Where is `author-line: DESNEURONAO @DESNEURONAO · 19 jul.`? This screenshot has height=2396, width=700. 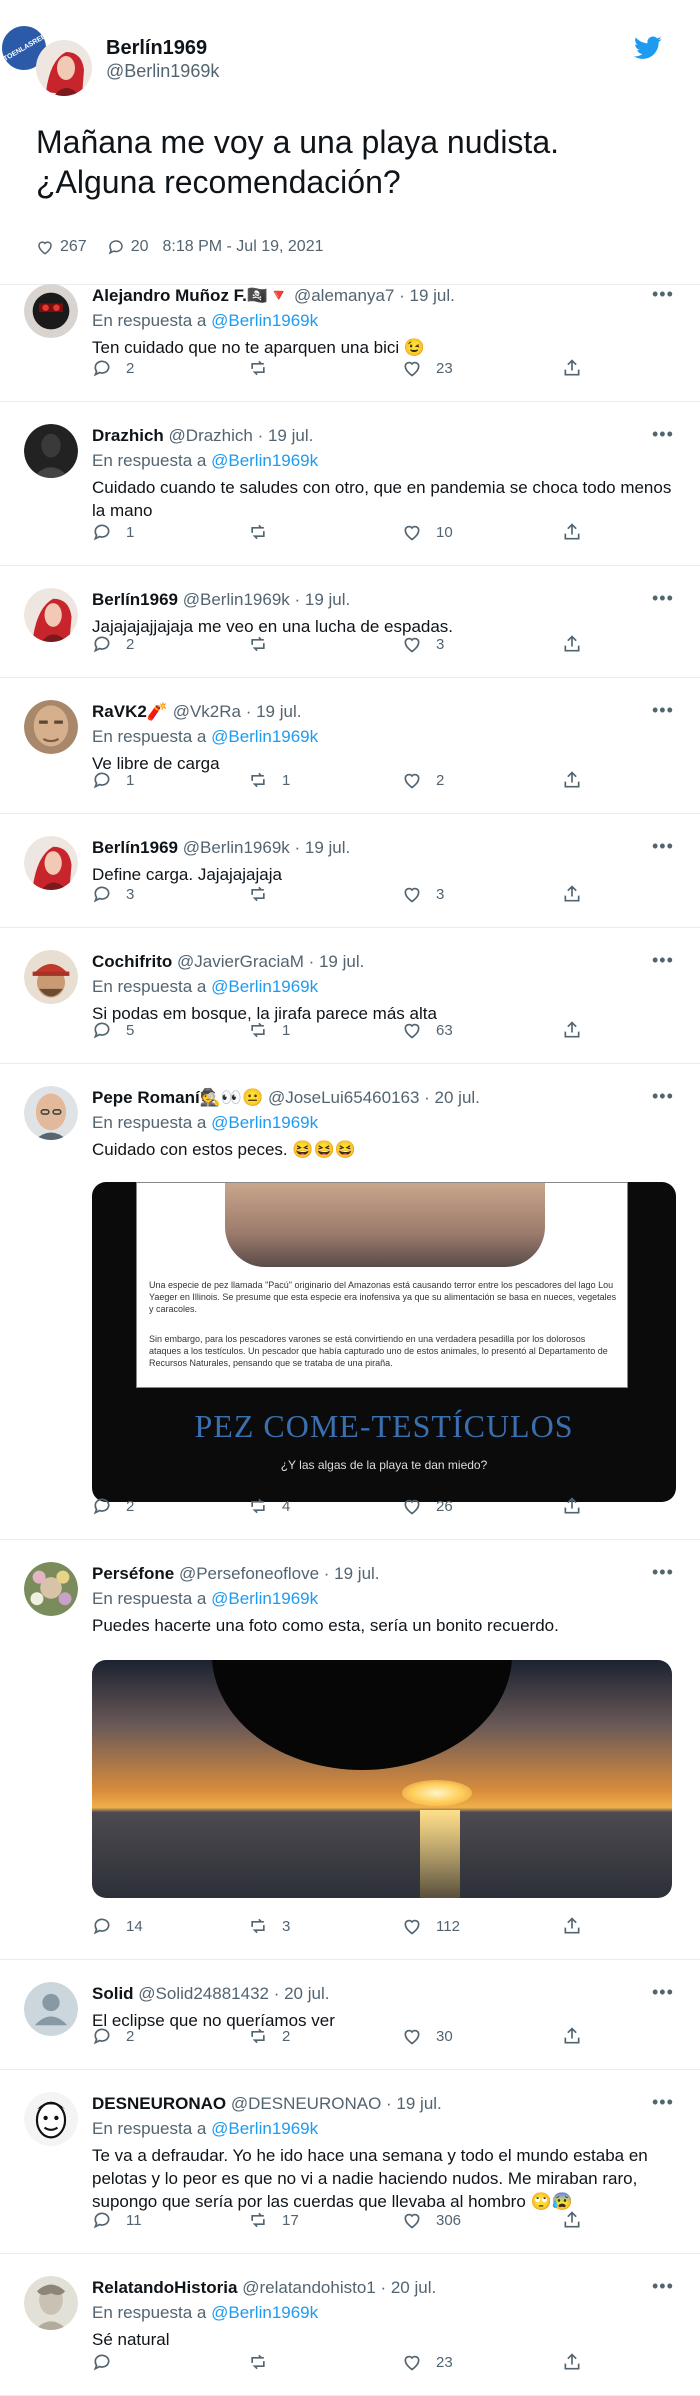
author-line: DESNEURONAO @DESNEURONAO · 19 jul. is located at coordinates (267, 2104).